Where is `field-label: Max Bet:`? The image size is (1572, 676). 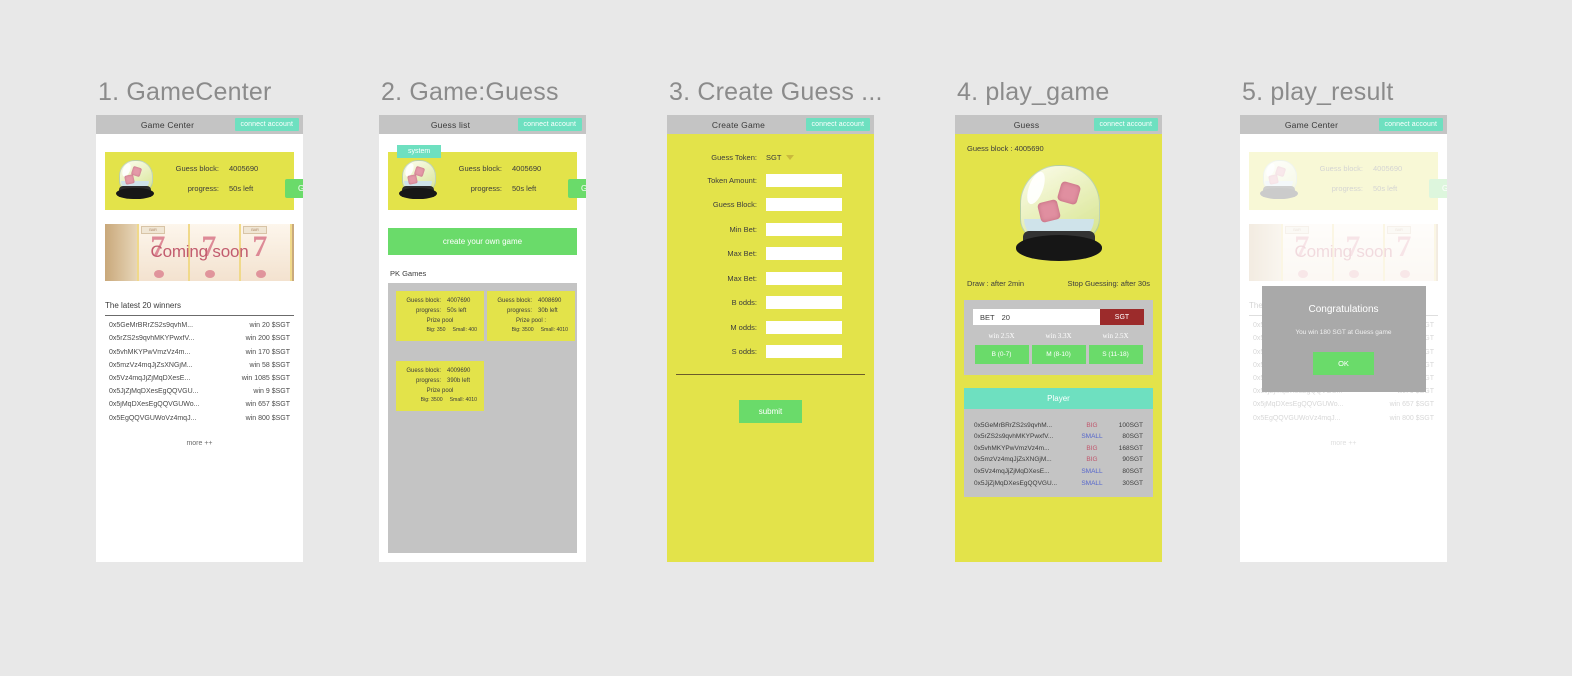 field-label: Max Bet: is located at coordinates (742, 278).